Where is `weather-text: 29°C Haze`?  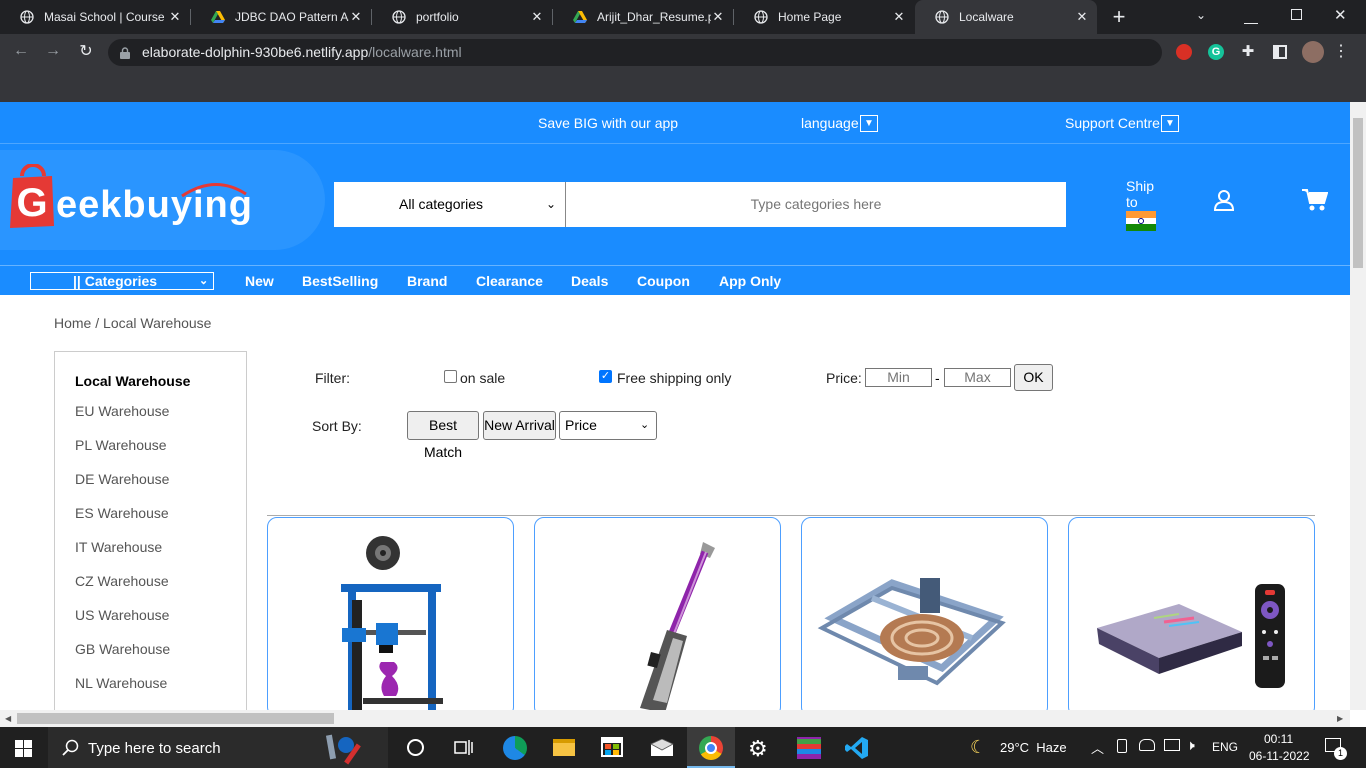 weather-text: 29°C Haze is located at coordinates (1033, 747).